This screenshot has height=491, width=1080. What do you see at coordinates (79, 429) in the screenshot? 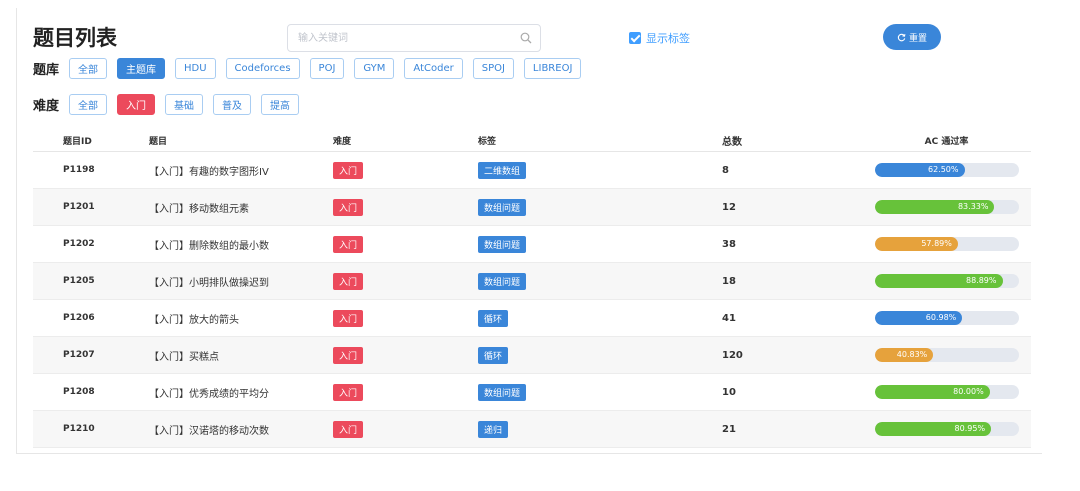
I see `problem-id: P1210` at bounding box center [79, 429].